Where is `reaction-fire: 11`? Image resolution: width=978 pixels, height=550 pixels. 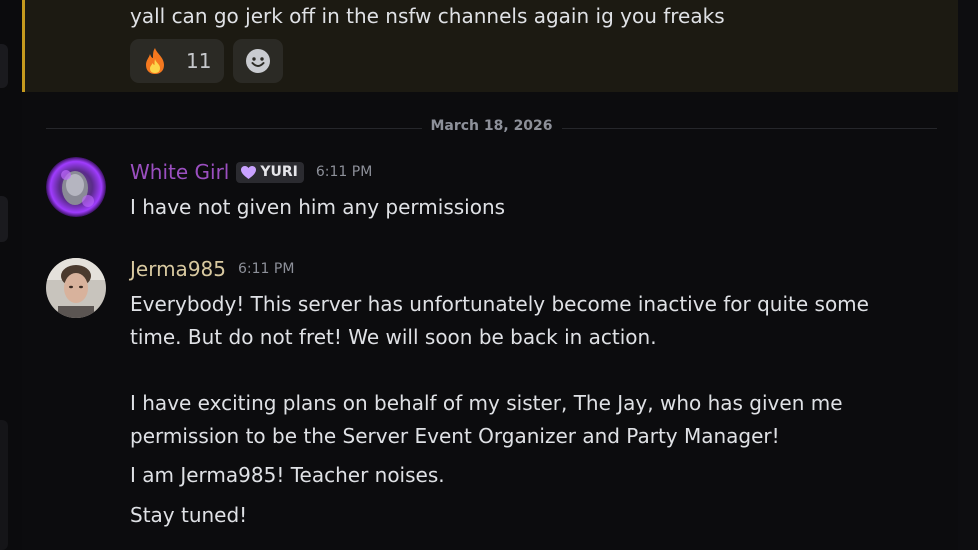 reaction-fire: 11 is located at coordinates (177, 61).